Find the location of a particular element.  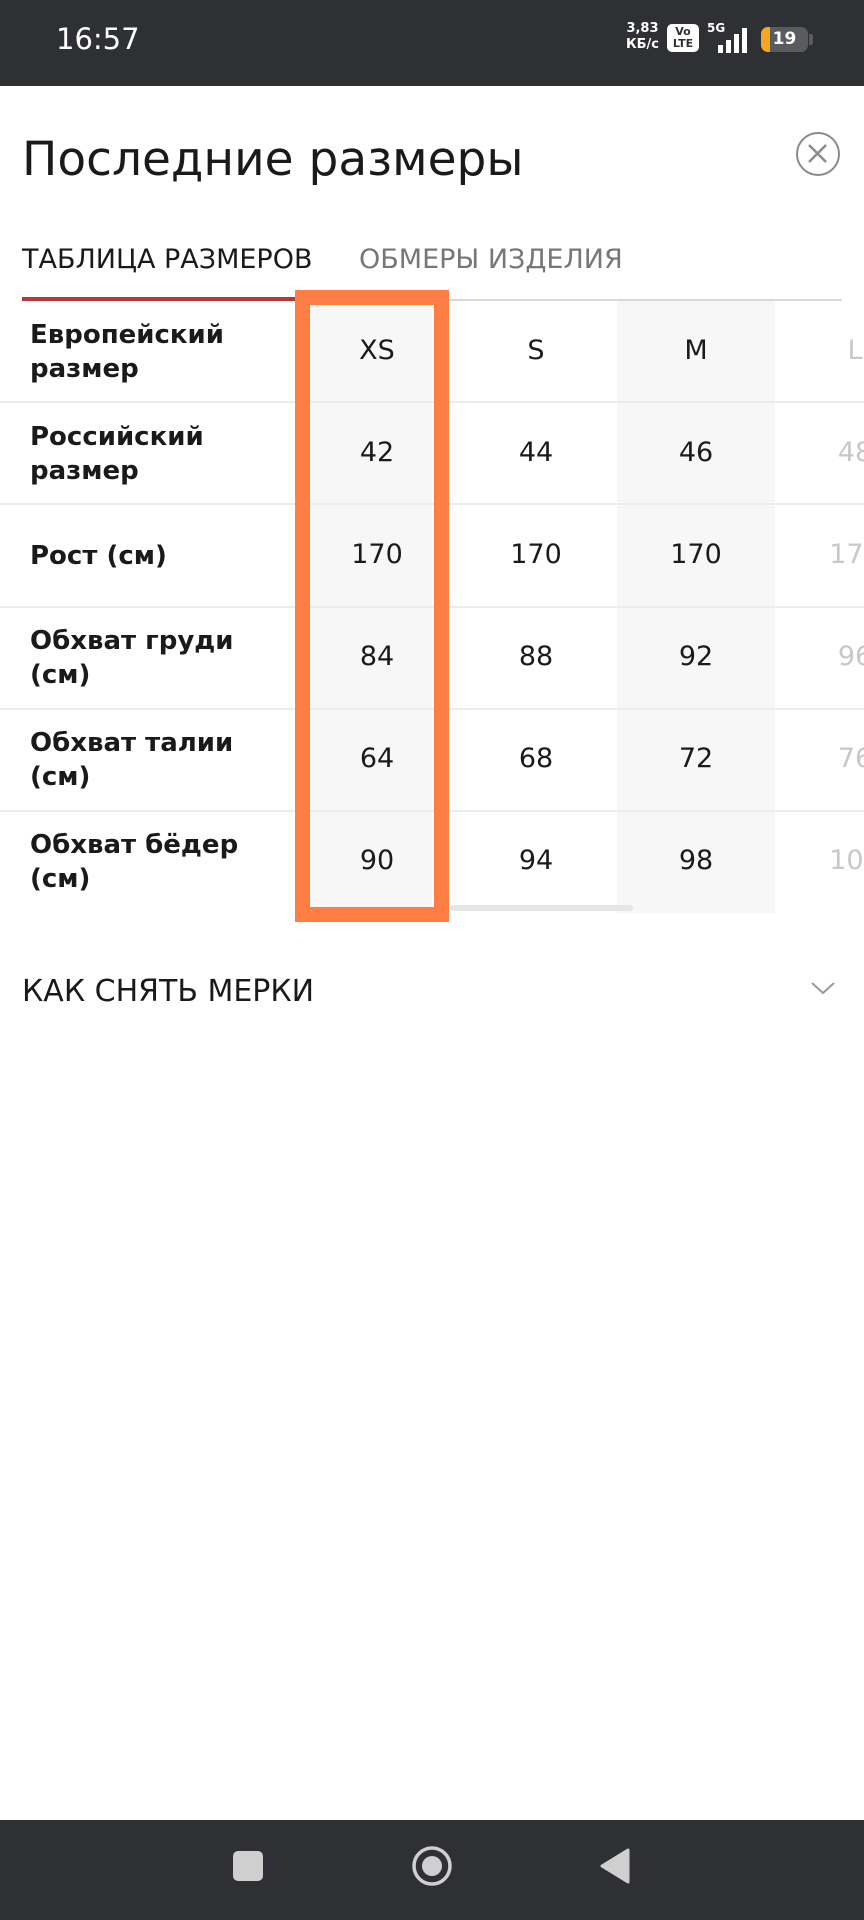

row-label-ru-size: Российский размер is located at coordinates (117, 454).